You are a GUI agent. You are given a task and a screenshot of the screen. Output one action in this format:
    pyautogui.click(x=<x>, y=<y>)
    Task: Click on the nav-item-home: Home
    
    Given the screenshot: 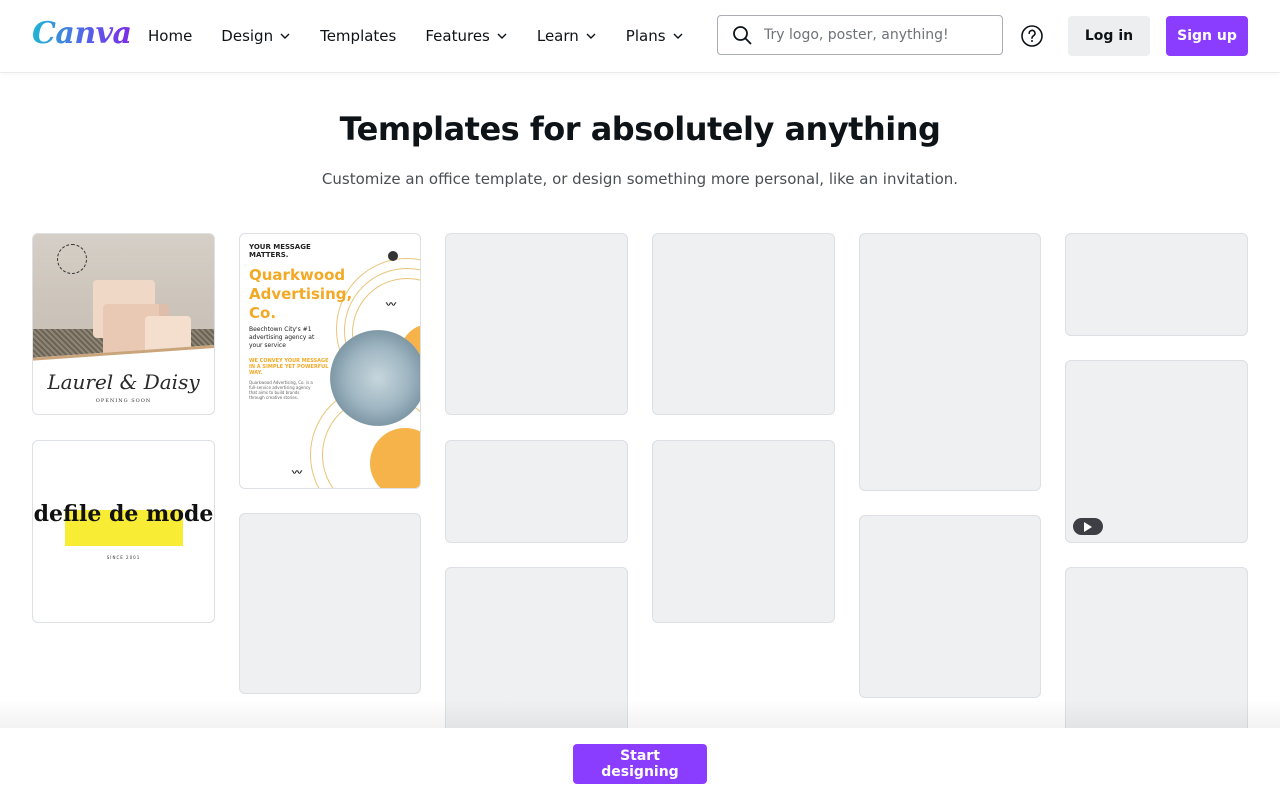 What is the action you would take?
    pyautogui.click(x=170, y=36)
    